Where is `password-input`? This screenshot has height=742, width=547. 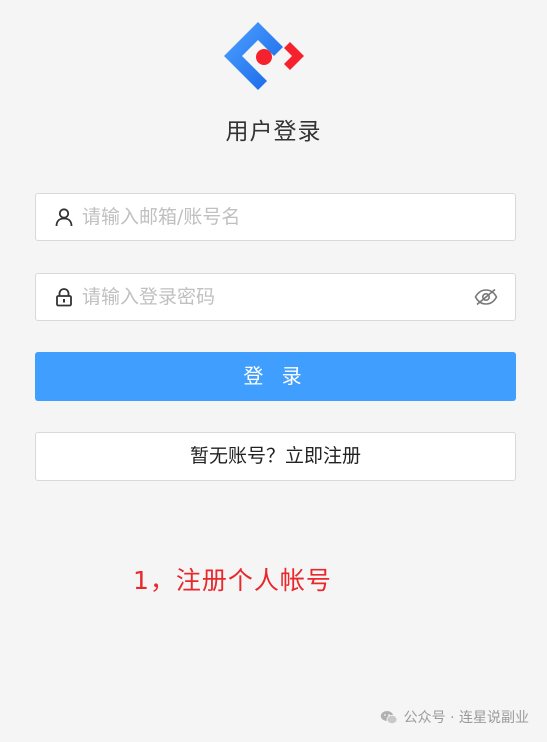
password-input is located at coordinates (278, 297).